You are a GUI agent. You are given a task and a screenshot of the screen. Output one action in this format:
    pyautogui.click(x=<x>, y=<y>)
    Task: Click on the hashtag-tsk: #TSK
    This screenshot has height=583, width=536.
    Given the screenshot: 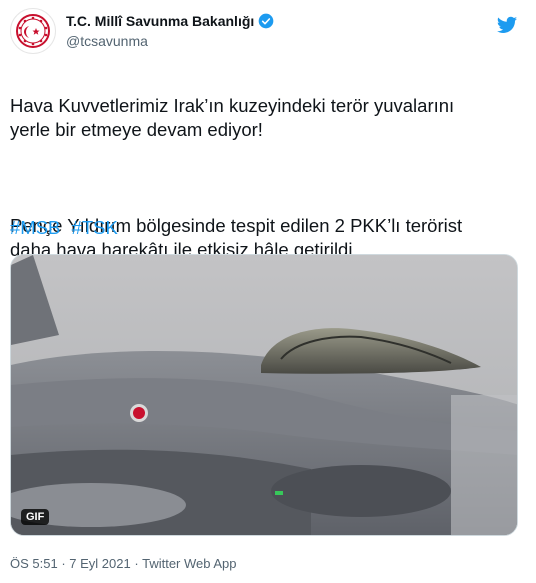 What is the action you would take?
    pyautogui.click(x=95, y=227)
    